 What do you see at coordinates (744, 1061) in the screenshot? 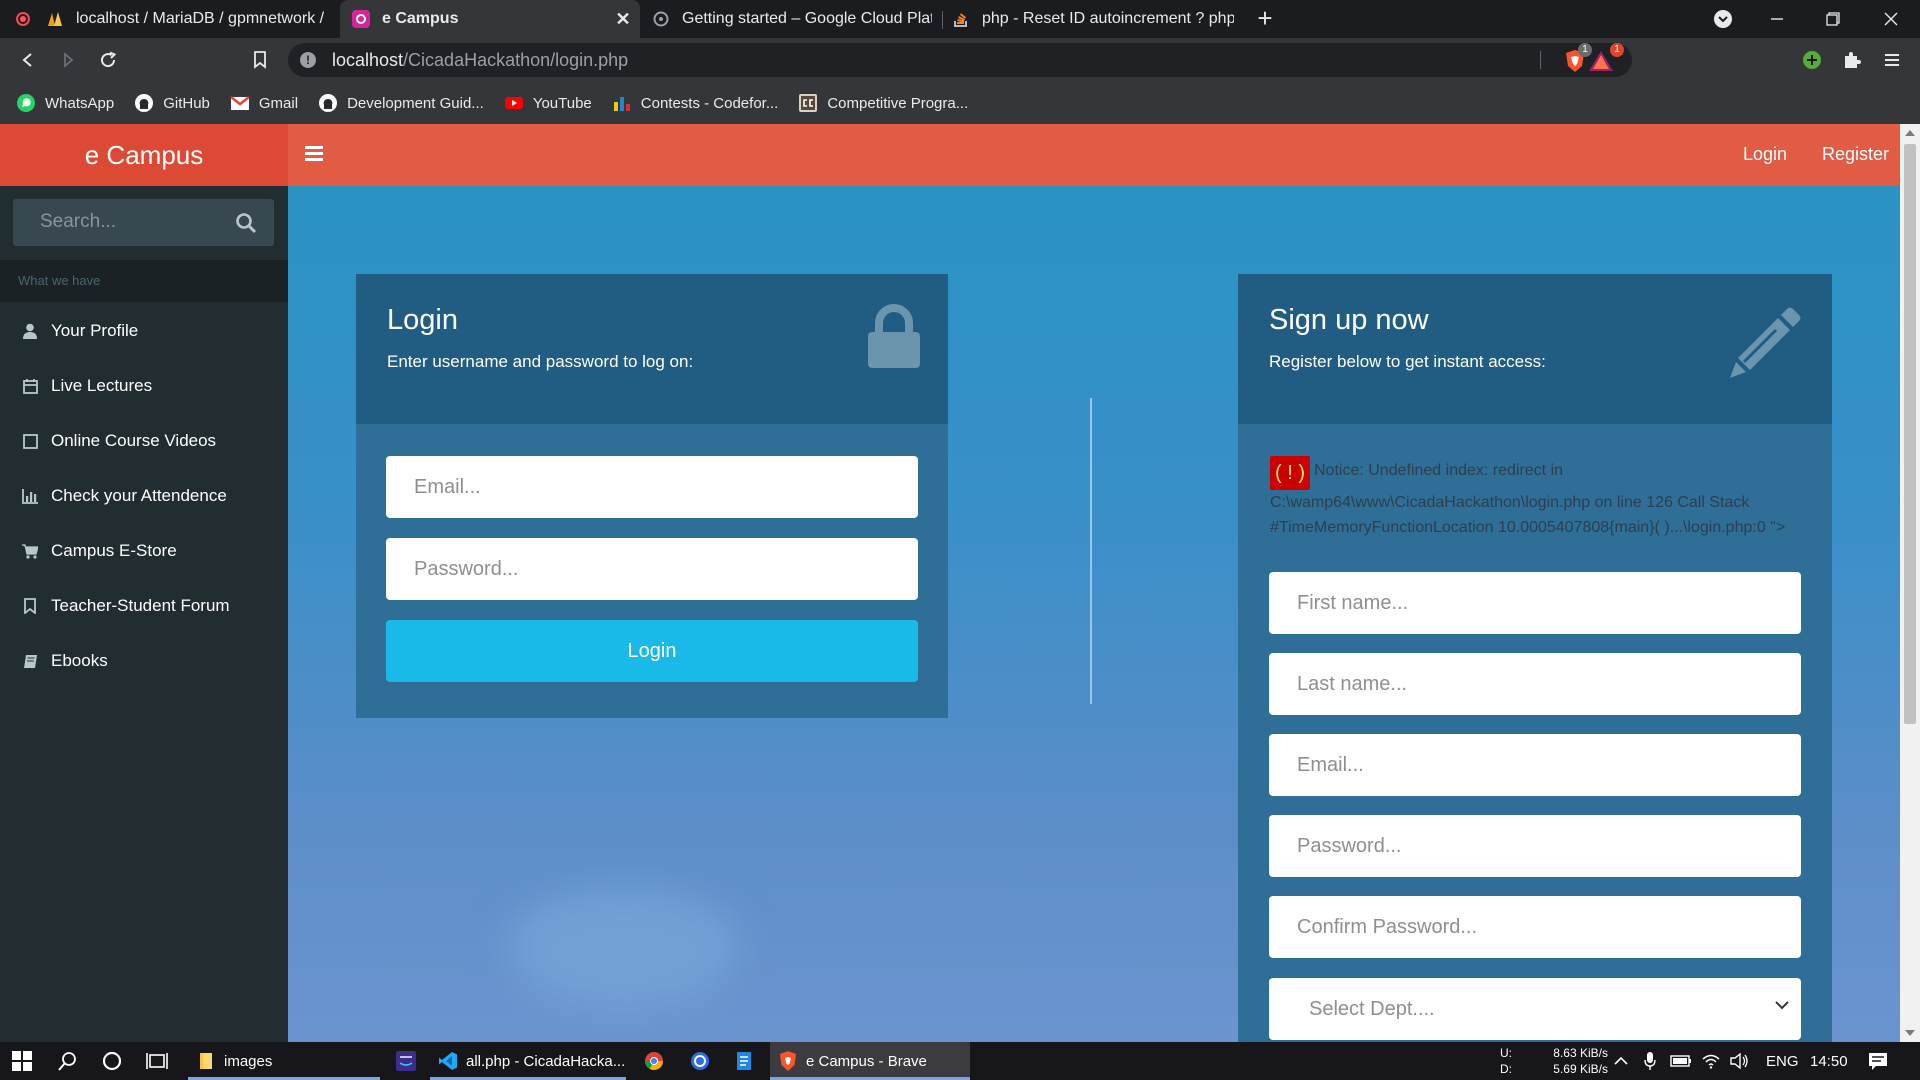
I see `notes-app-icon` at bounding box center [744, 1061].